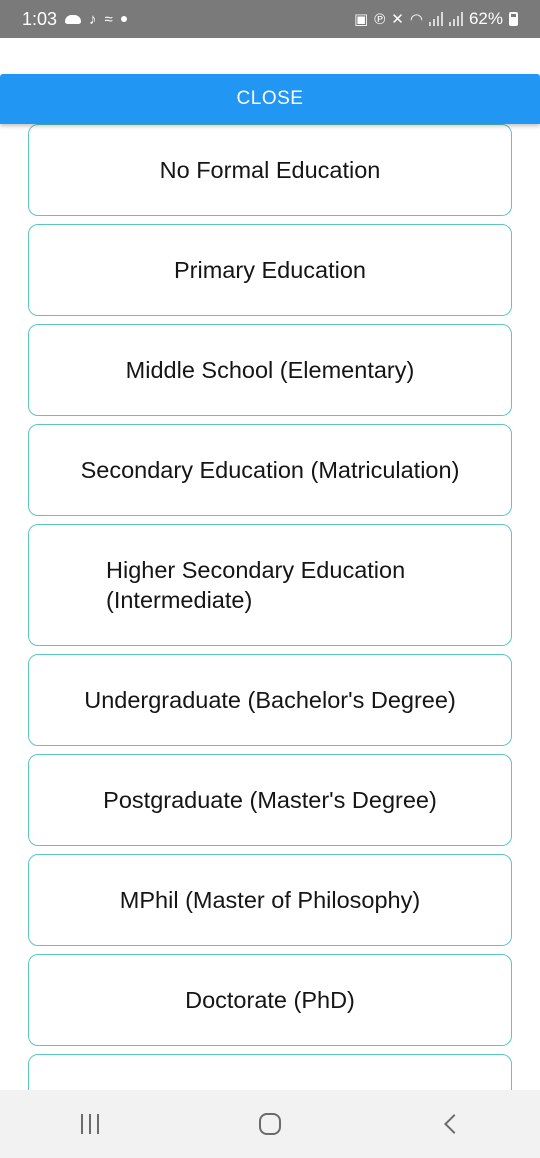  What do you see at coordinates (270, 1072) in the screenshot?
I see `option-next-partial` at bounding box center [270, 1072].